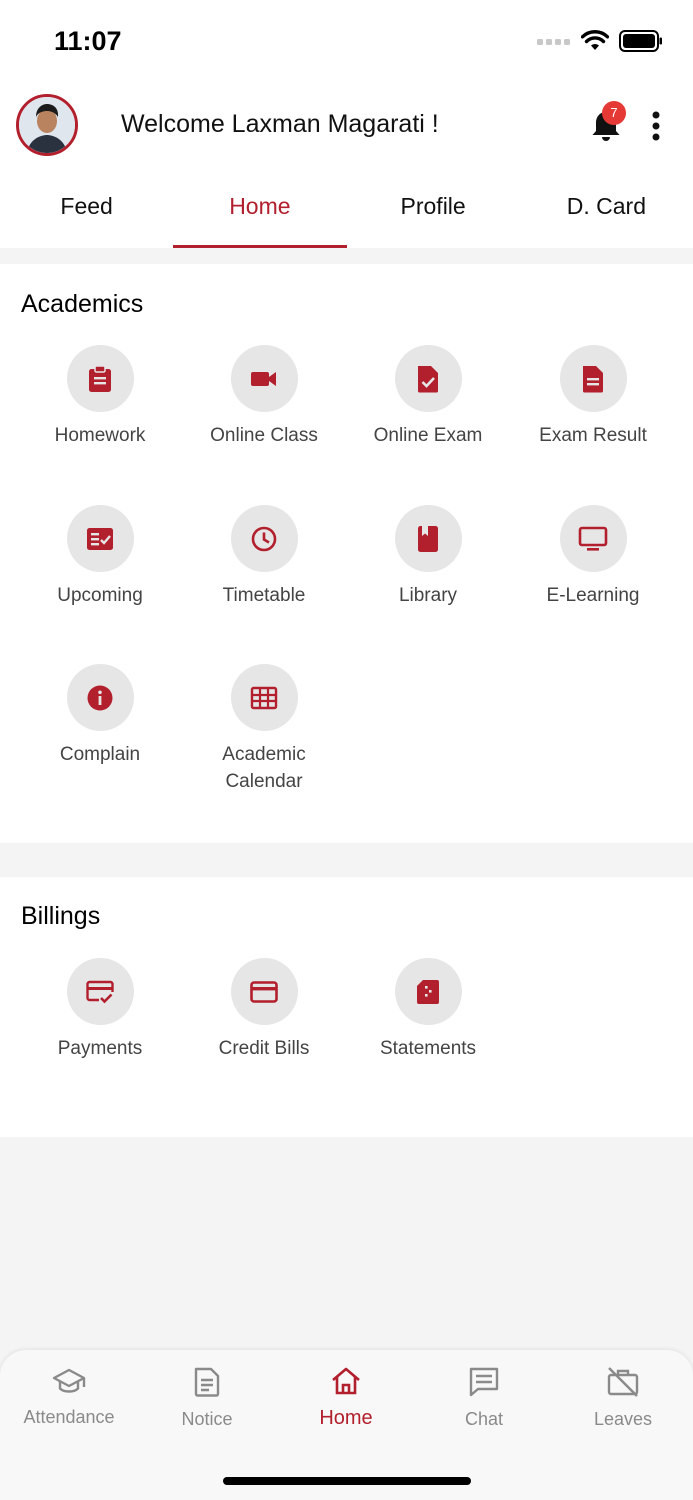 The width and height of the screenshot is (693, 1500). I want to click on statements-label: Statements, so click(428, 1048).